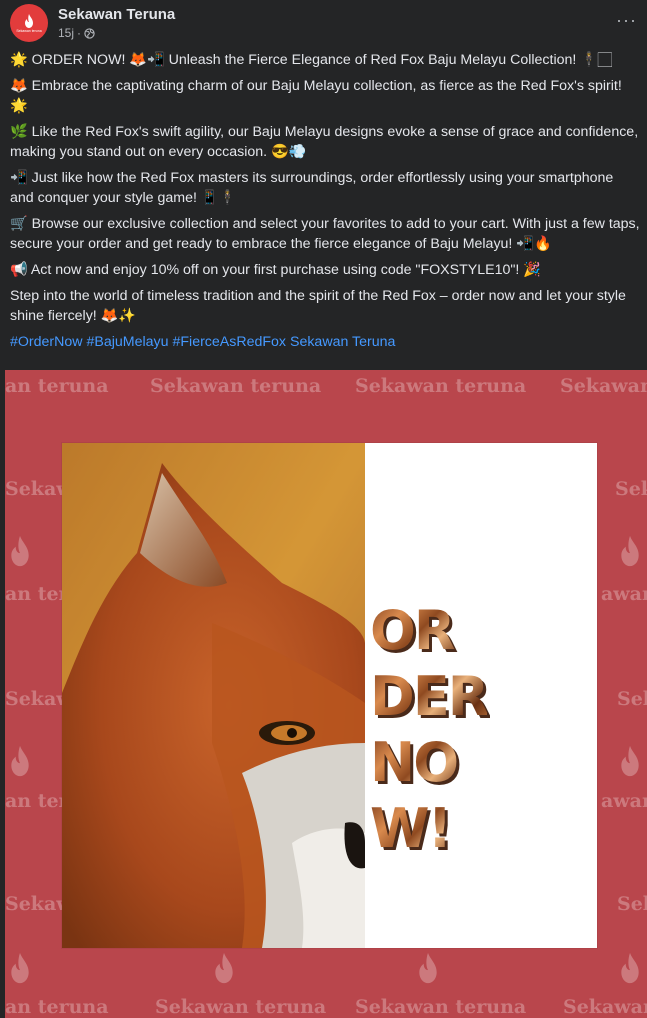 The height and width of the screenshot is (1018, 647). Describe the element at coordinates (429, 696) in the screenshot. I see `order-line: DER` at that location.